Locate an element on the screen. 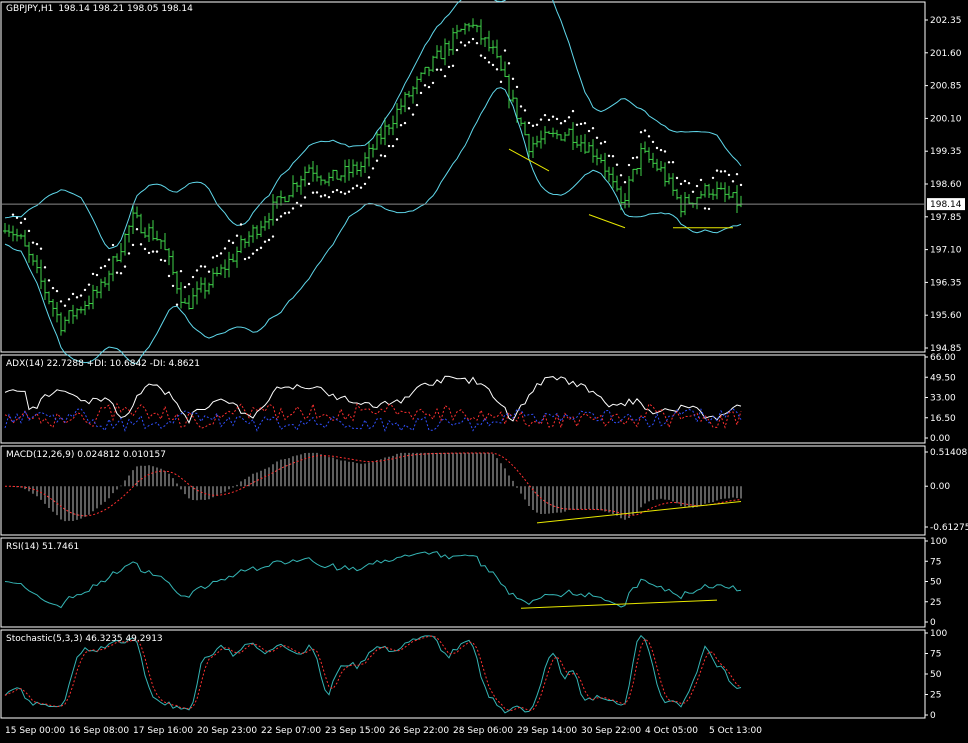  rsi-line is located at coordinates (373, 580).